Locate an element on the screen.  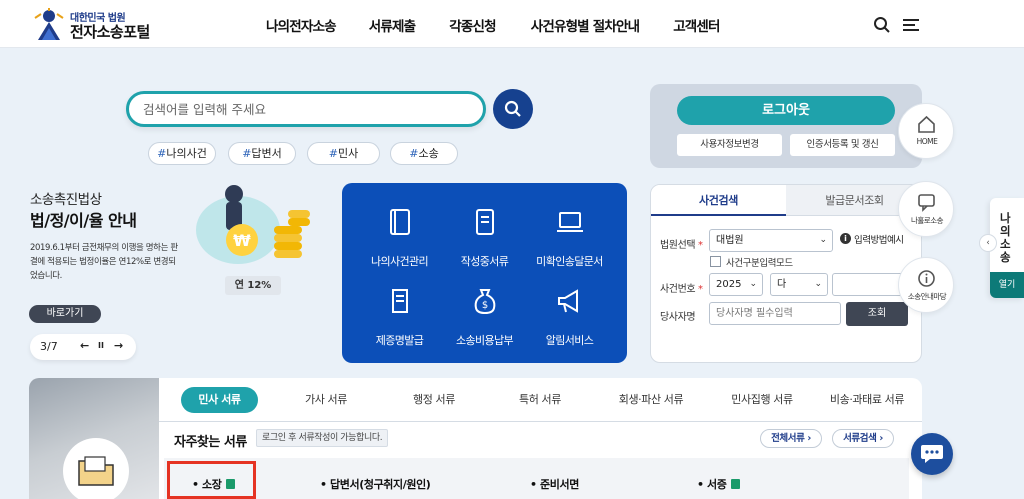
nav-applications: 각종신청 is located at coordinates (472, 25).